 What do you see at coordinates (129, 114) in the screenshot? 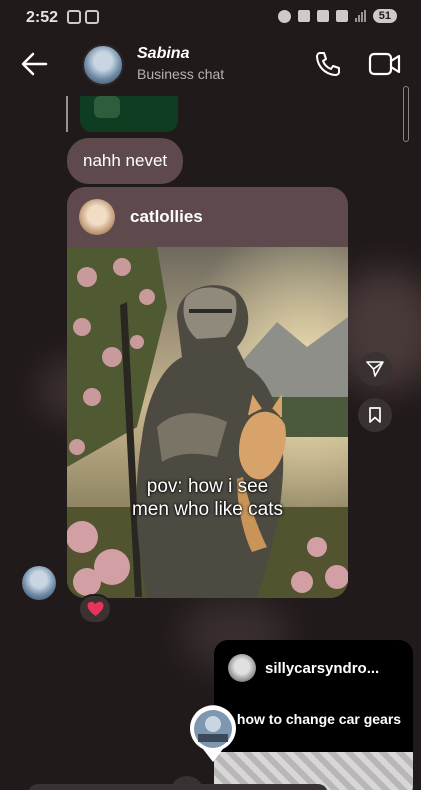
I see `previous-reel-card` at bounding box center [129, 114].